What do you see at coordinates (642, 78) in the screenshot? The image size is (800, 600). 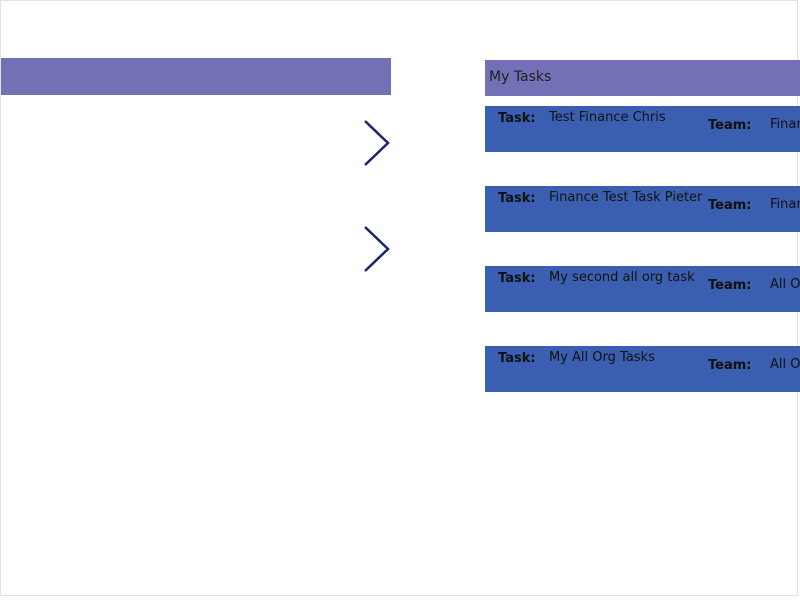 I see `my-tasks-header: My Tasks` at bounding box center [642, 78].